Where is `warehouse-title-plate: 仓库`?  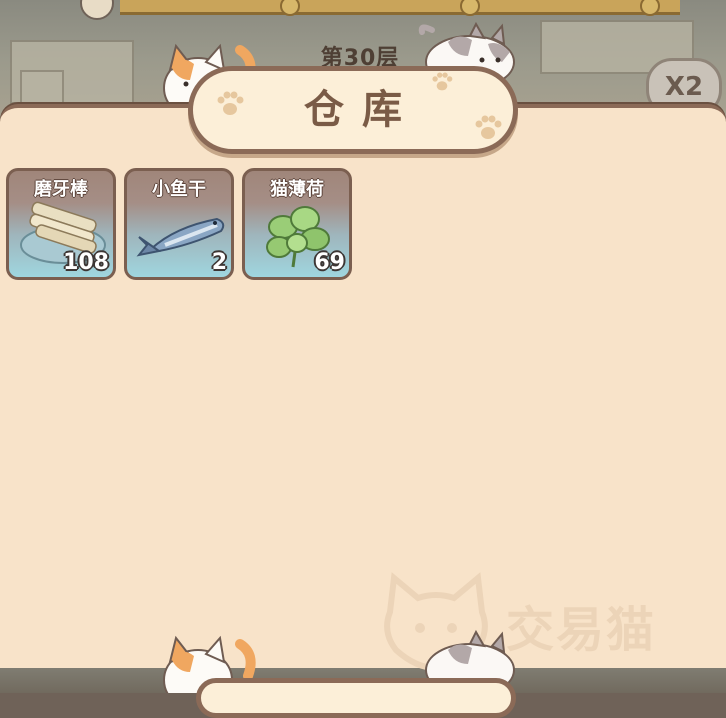
warehouse-title-plate: 仓库 is located at coordinates (353, 110).